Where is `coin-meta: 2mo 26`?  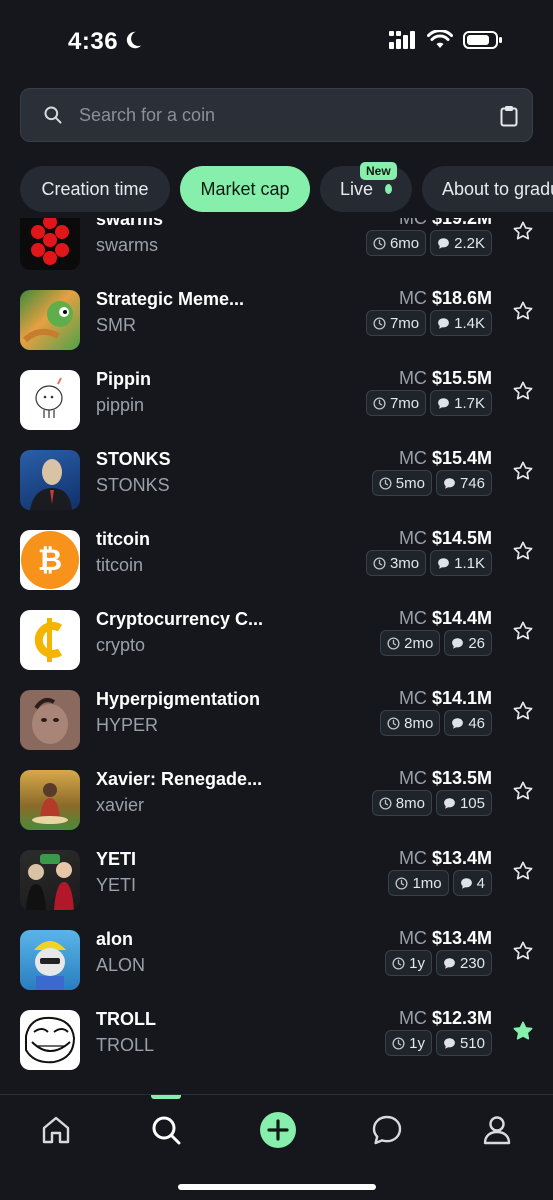
coin-meta: 2mo 26 is located at coordinates (436, 643).